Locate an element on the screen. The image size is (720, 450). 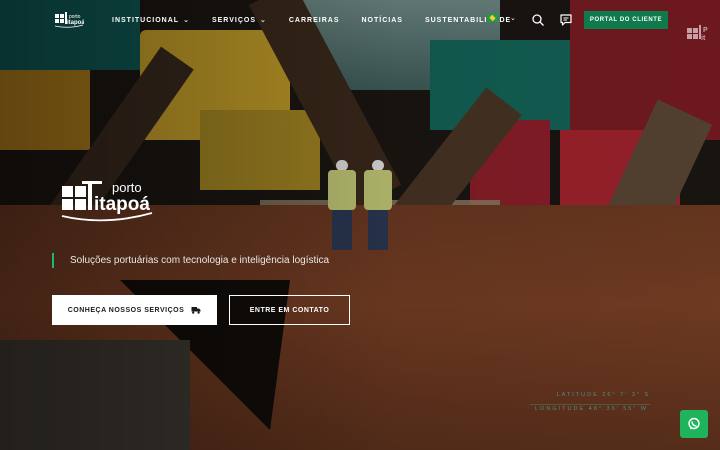
brazil-flag-icon is located at coordinates (492, 18).